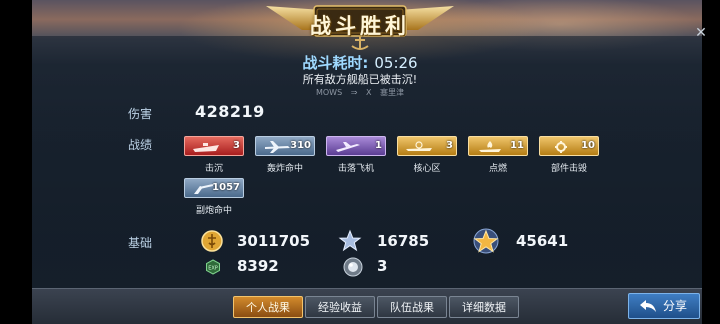 The image size is (720, 324). I want to click on fire-icon, so click(490, 146).